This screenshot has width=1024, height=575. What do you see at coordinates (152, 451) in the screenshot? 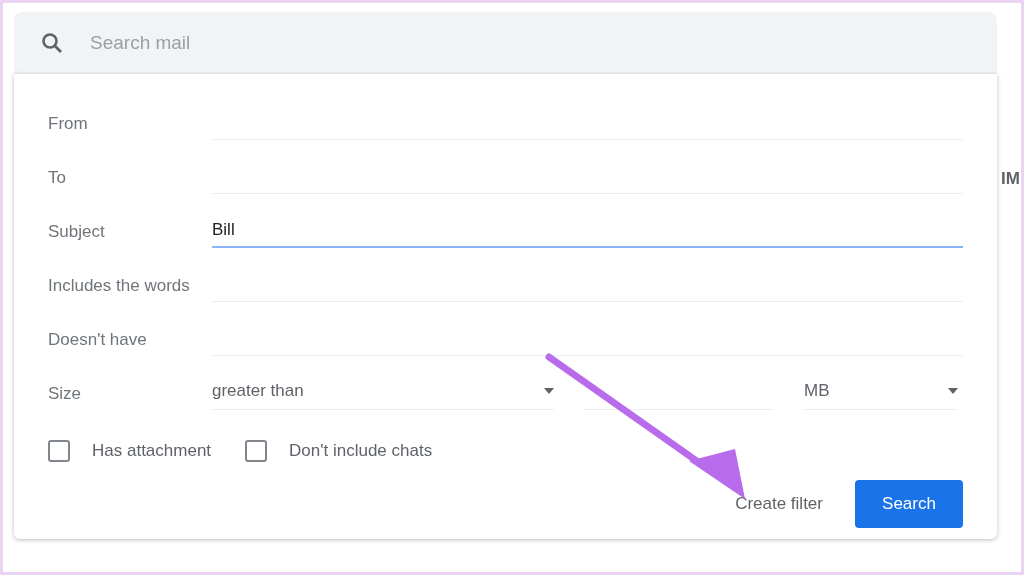
I see `checkbox-label: Has attachment` at bounding box center [152, 451].